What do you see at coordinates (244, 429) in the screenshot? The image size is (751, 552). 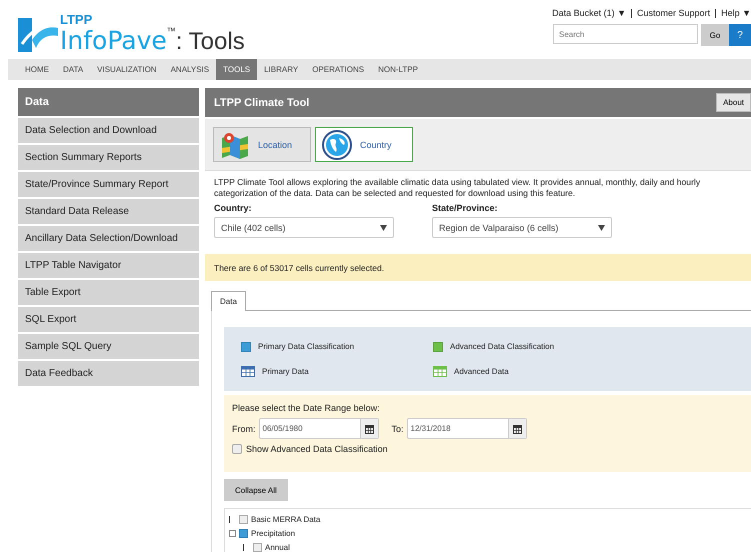 I see `from-label: From:` at bounding box center [244, 429].